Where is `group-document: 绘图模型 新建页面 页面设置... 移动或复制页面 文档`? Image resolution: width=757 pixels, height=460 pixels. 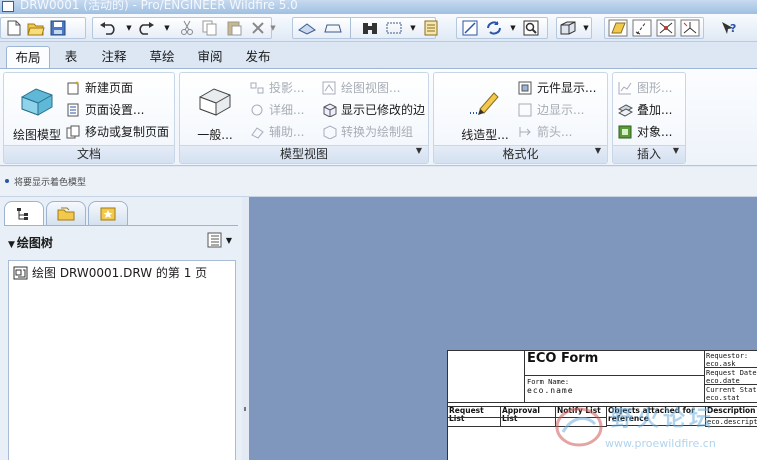 group-document: 绘图模型 新建页面 页面设置... 移动或复制页面 文档 is located at coordinates (89, 118).